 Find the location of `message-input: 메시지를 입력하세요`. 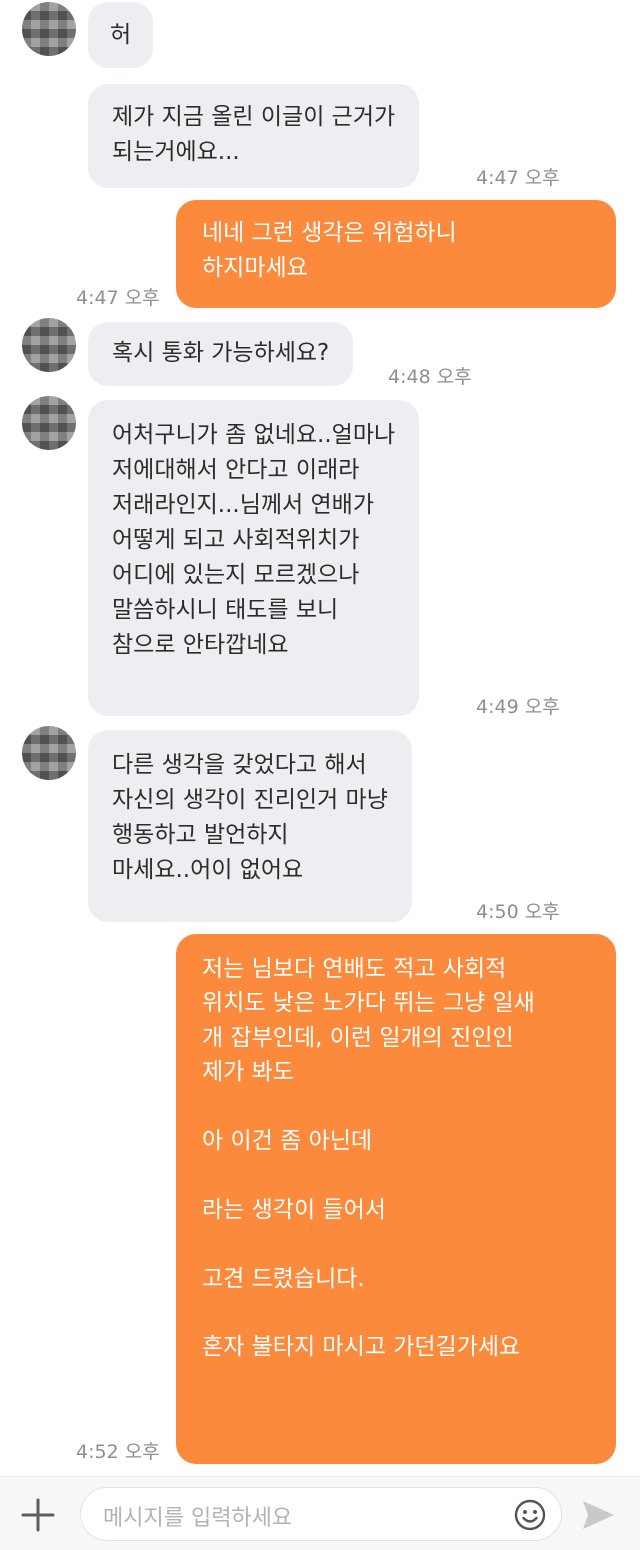

message-input: 메시지를 입력하세요 is located at coordinates (321, 1514).